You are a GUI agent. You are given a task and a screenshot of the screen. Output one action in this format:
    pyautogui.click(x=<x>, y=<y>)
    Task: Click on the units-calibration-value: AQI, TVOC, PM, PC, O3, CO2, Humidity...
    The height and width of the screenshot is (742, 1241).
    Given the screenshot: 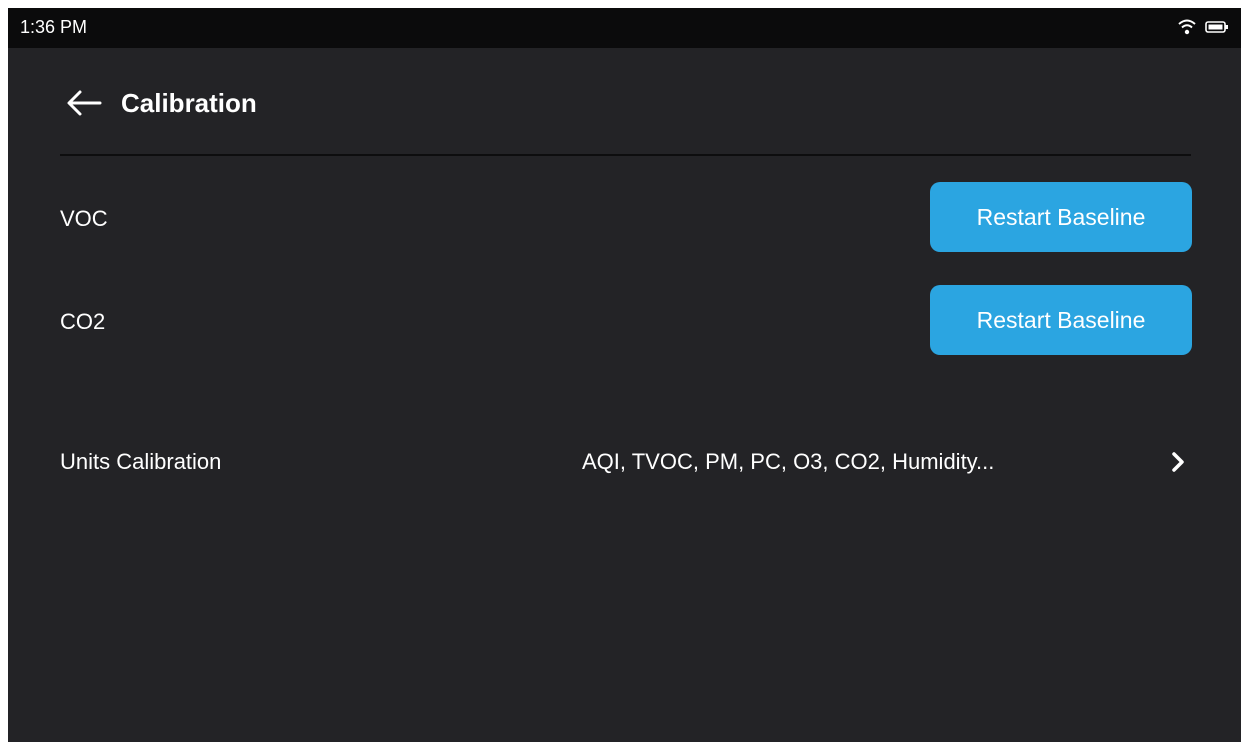 What is the action you would take?
    pyautogui.click(x=788, y=461)
    